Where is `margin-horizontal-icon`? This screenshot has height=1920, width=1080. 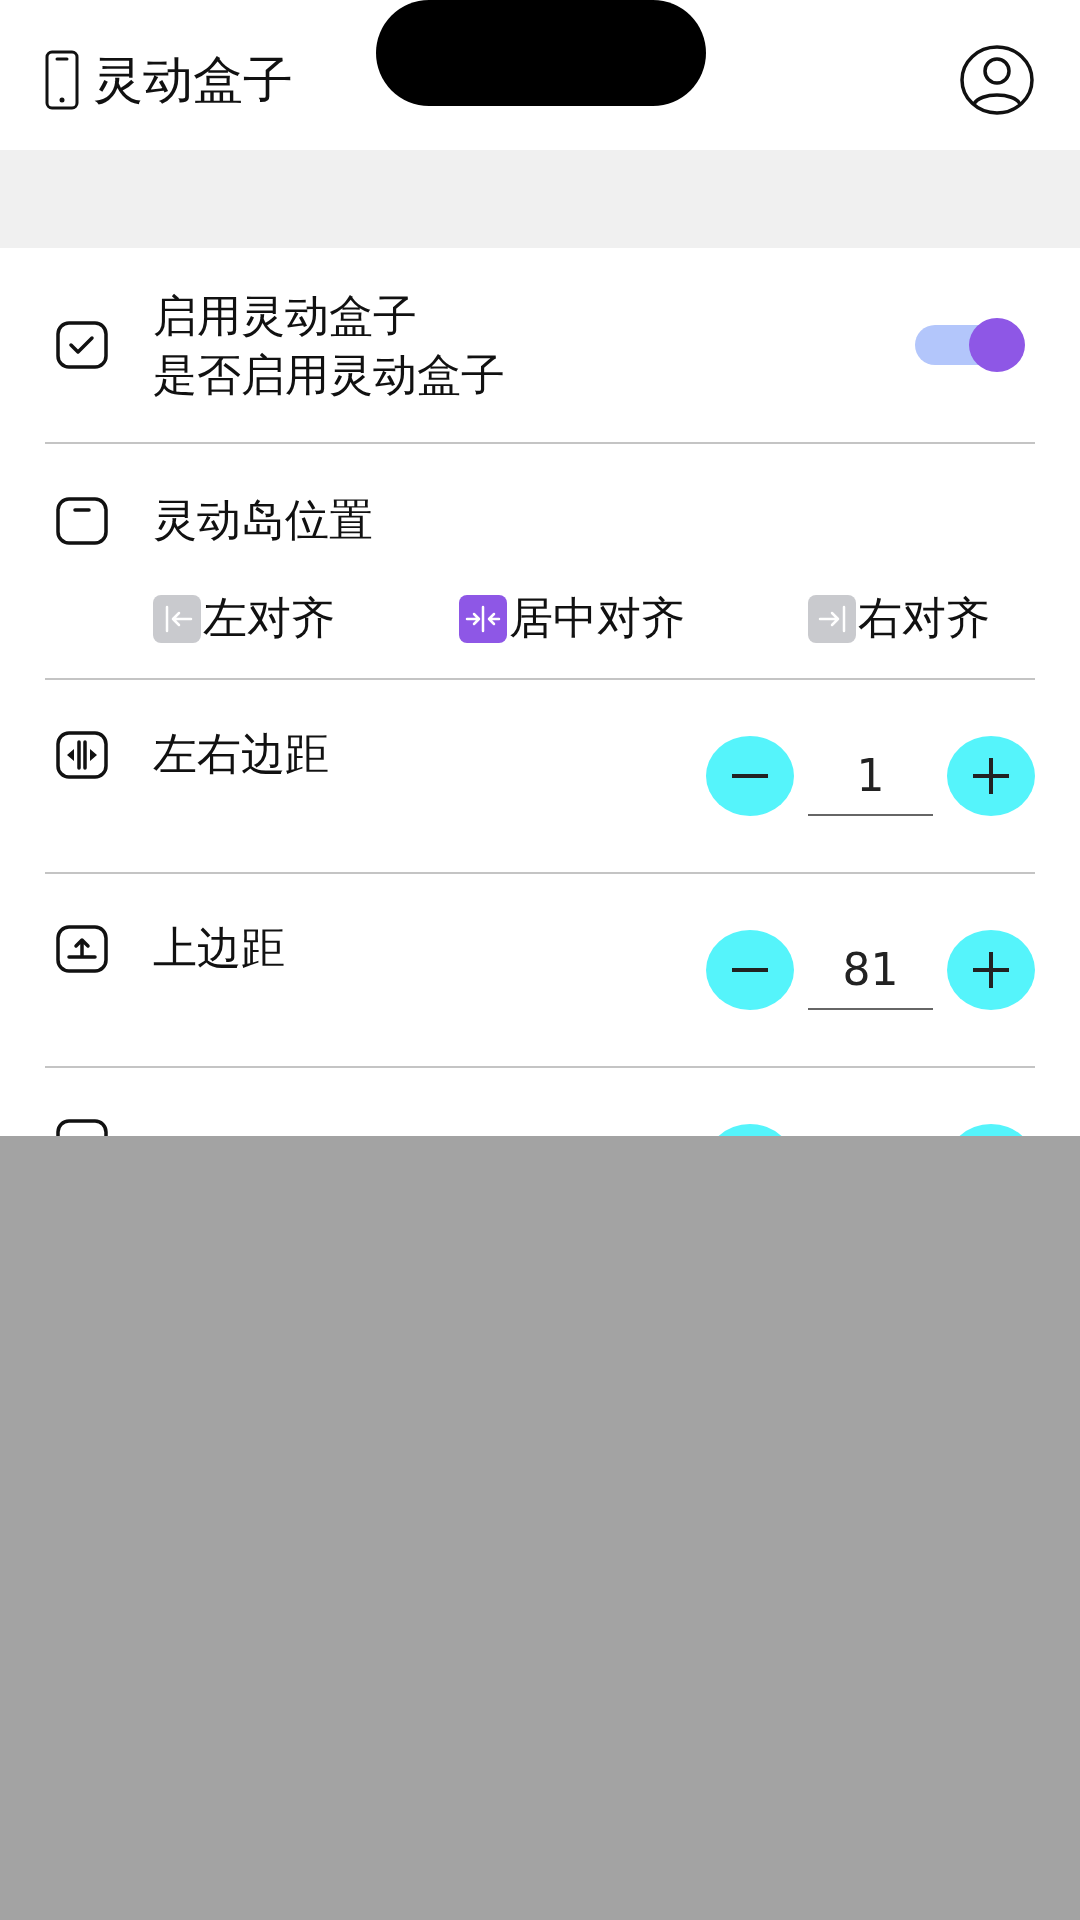
margin-horizontal-icon is located at coordinates (82, 755).